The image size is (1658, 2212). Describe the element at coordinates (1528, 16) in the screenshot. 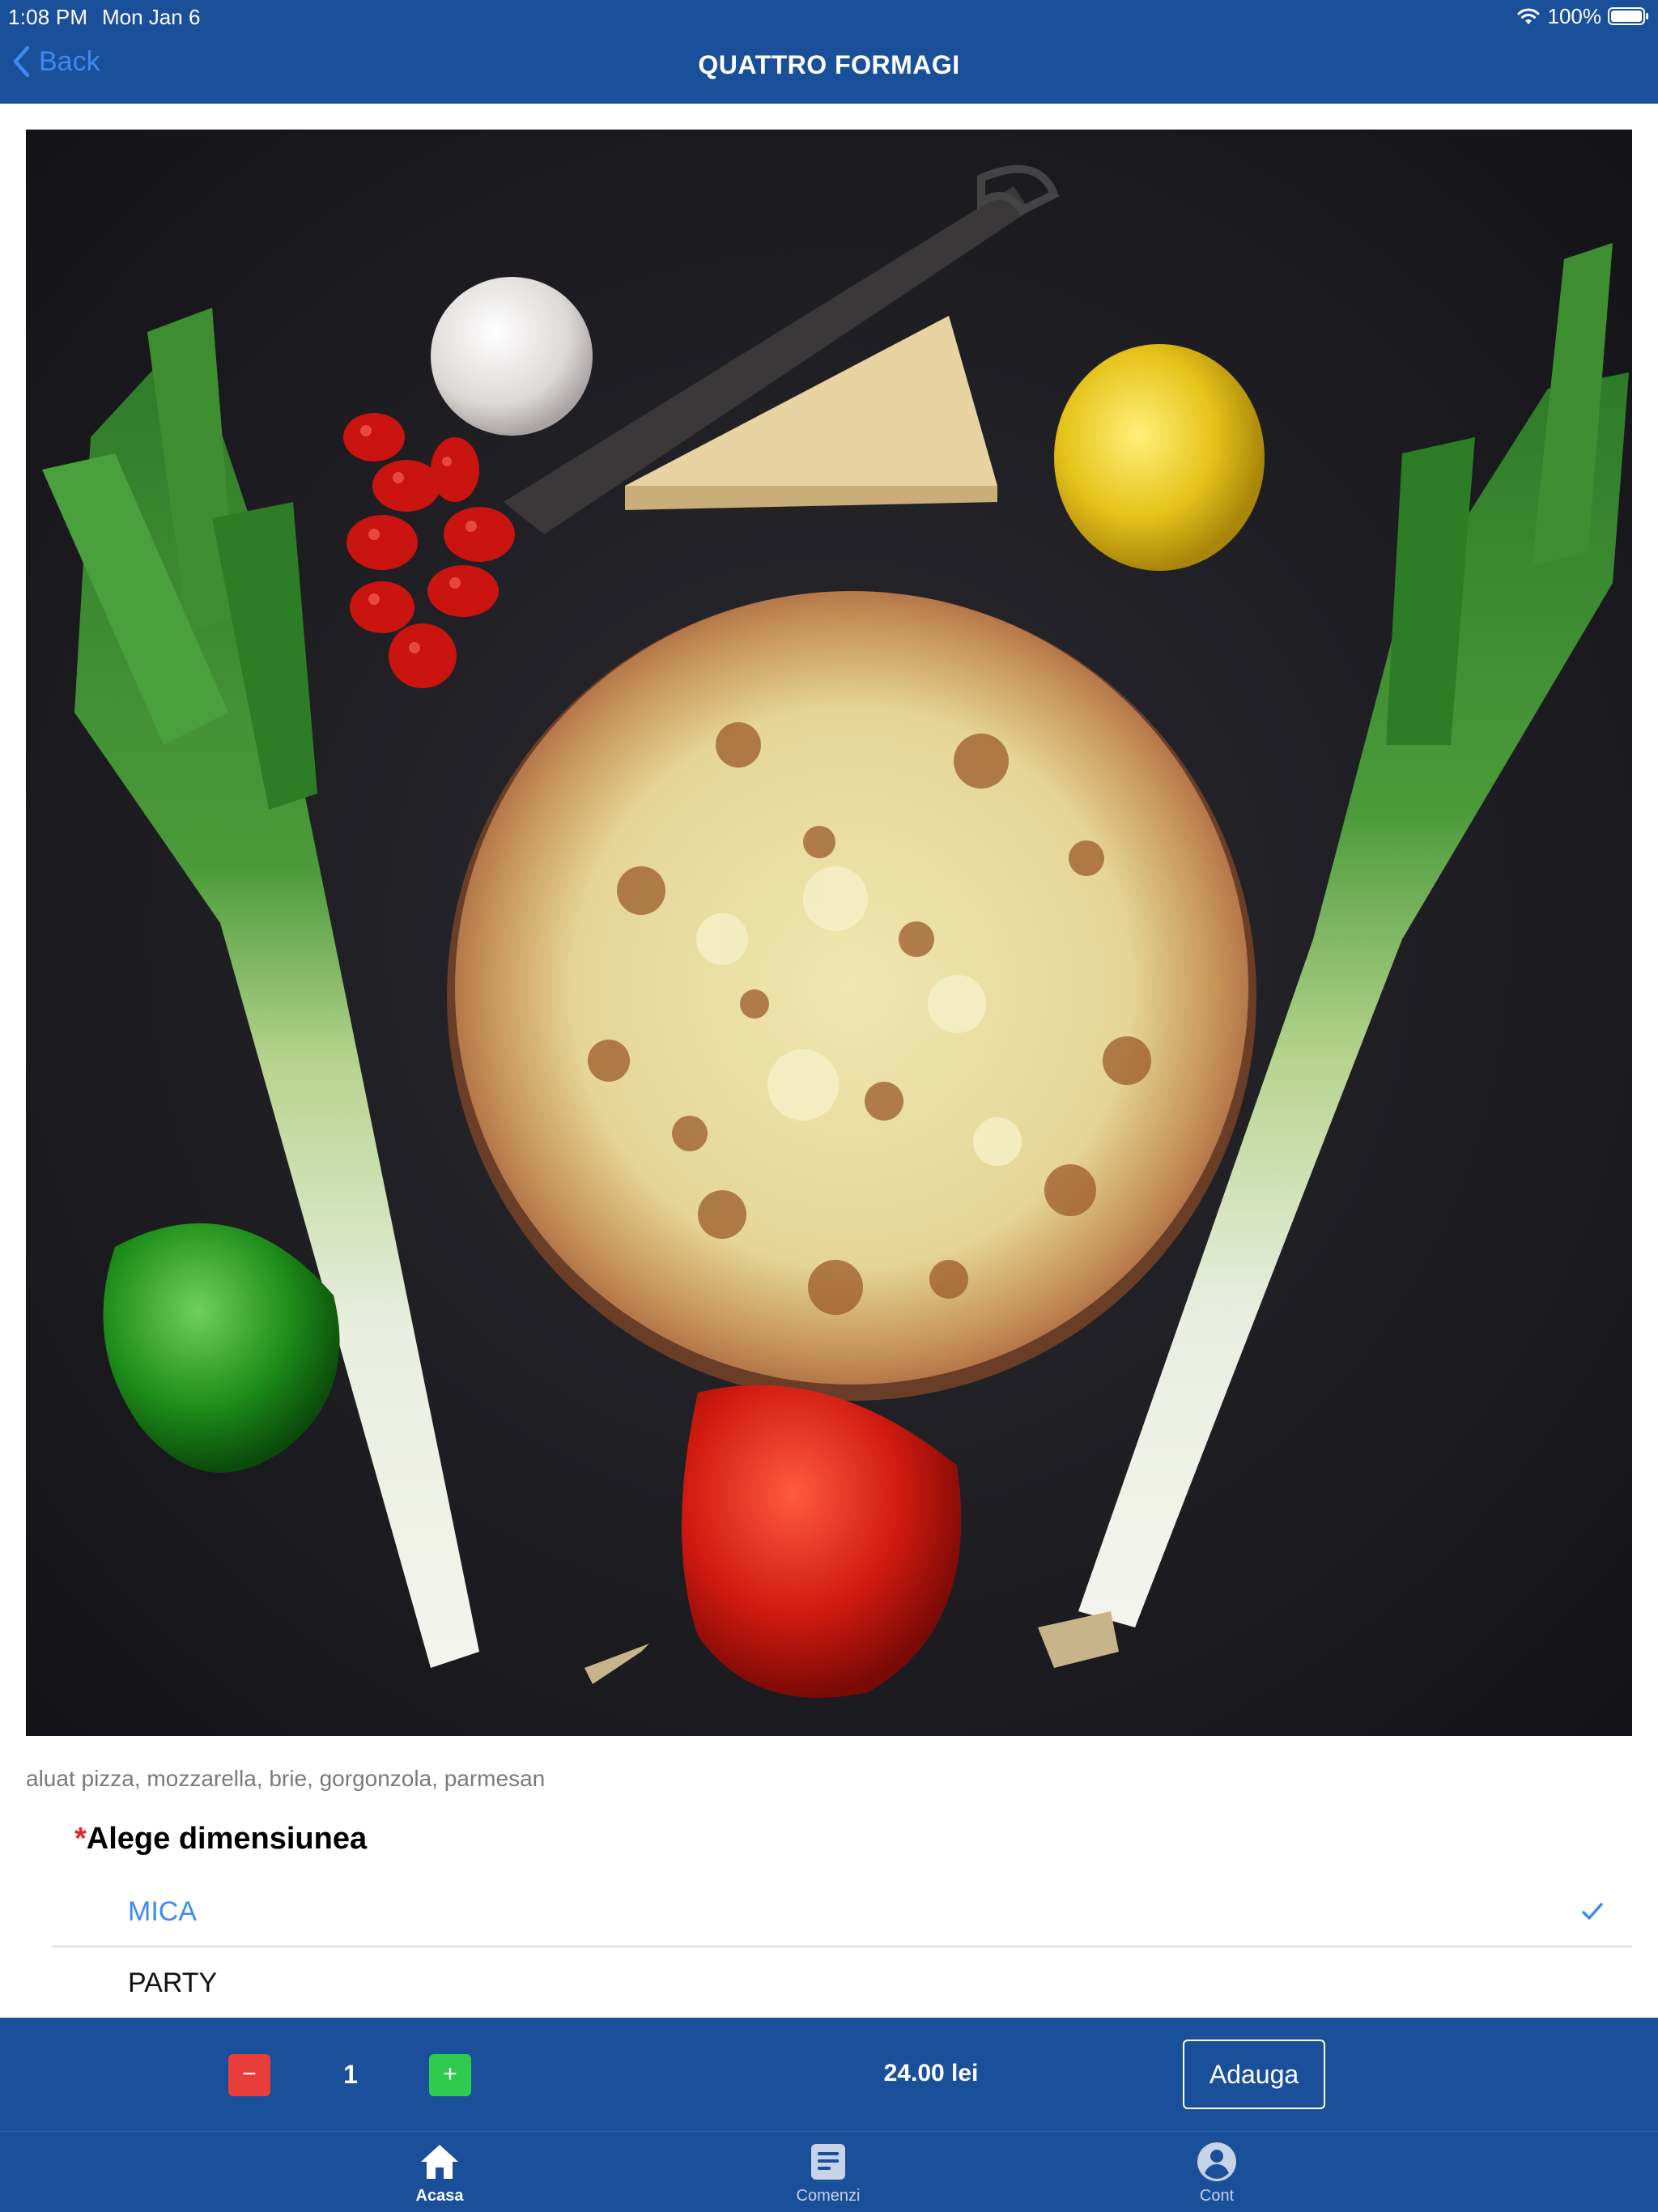

I see `wifi-icon` at that location.